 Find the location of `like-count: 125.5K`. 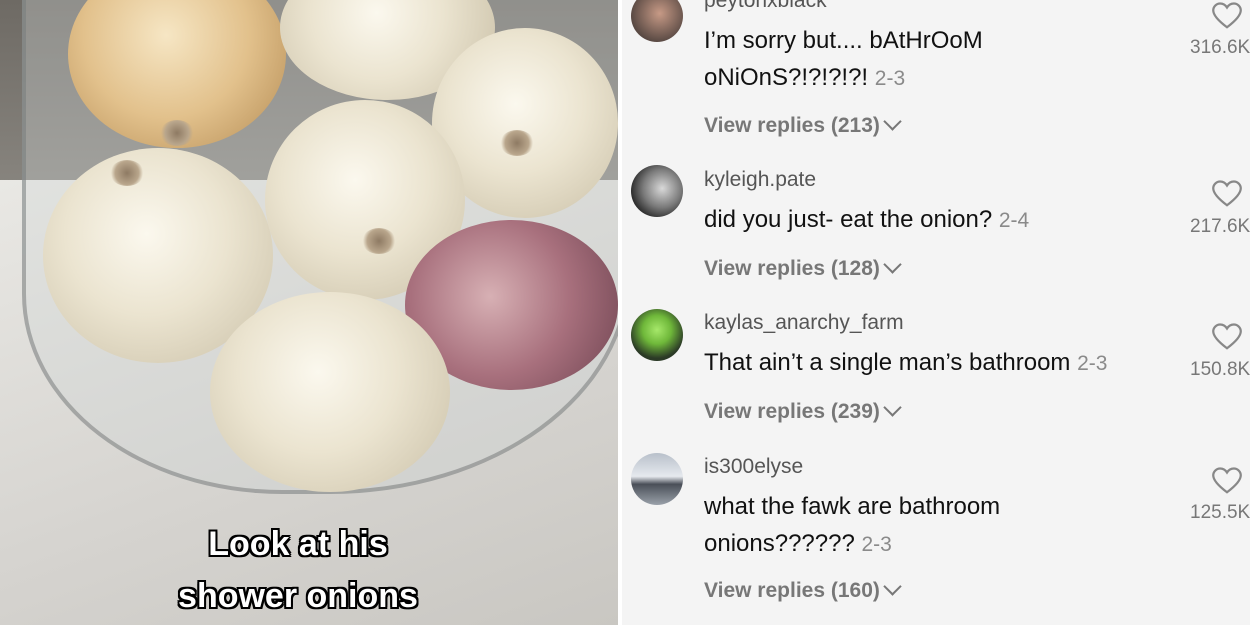

like-count: 125.5K is located at coordinates (1220, 512).